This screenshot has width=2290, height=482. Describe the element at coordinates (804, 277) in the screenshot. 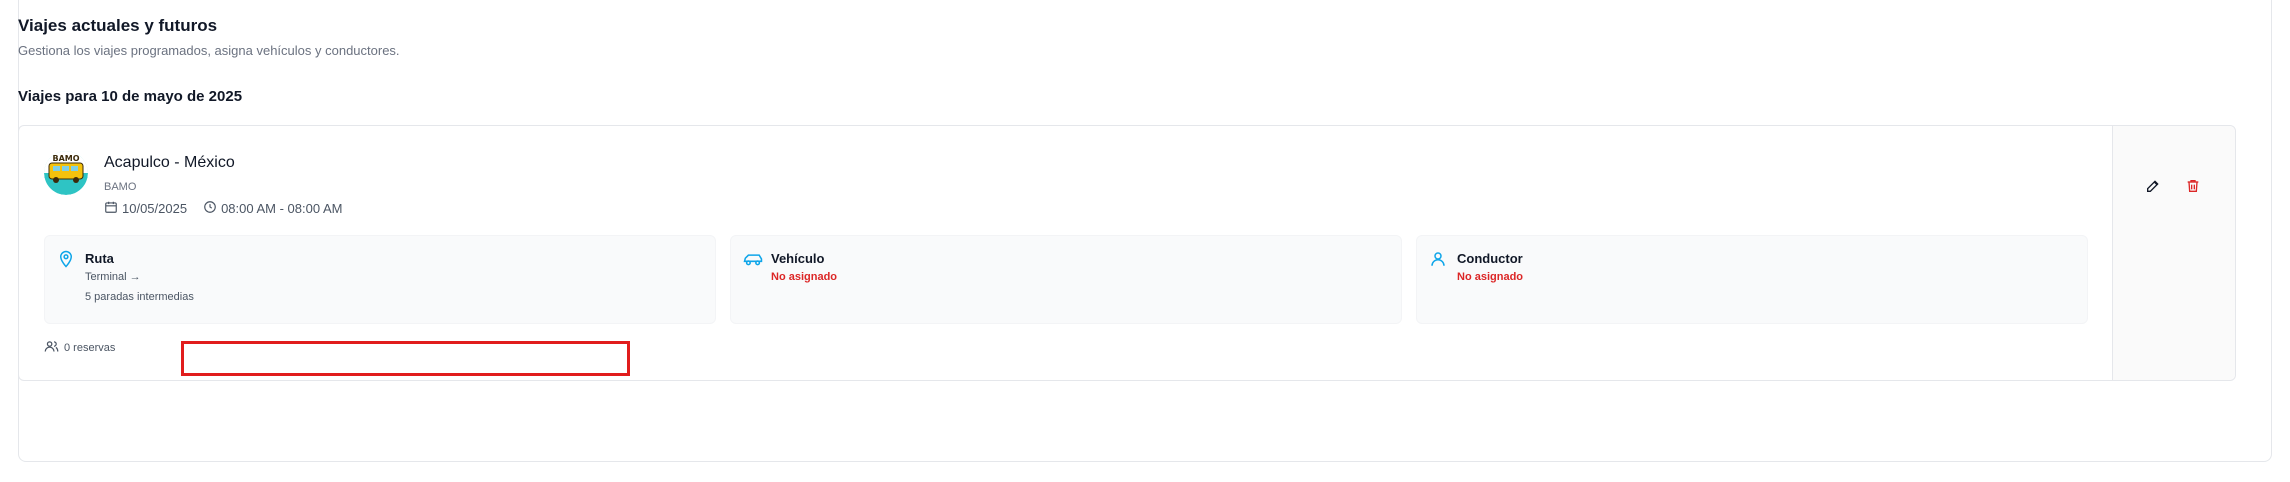

I see `vehicle-status: No asignado` at that location.